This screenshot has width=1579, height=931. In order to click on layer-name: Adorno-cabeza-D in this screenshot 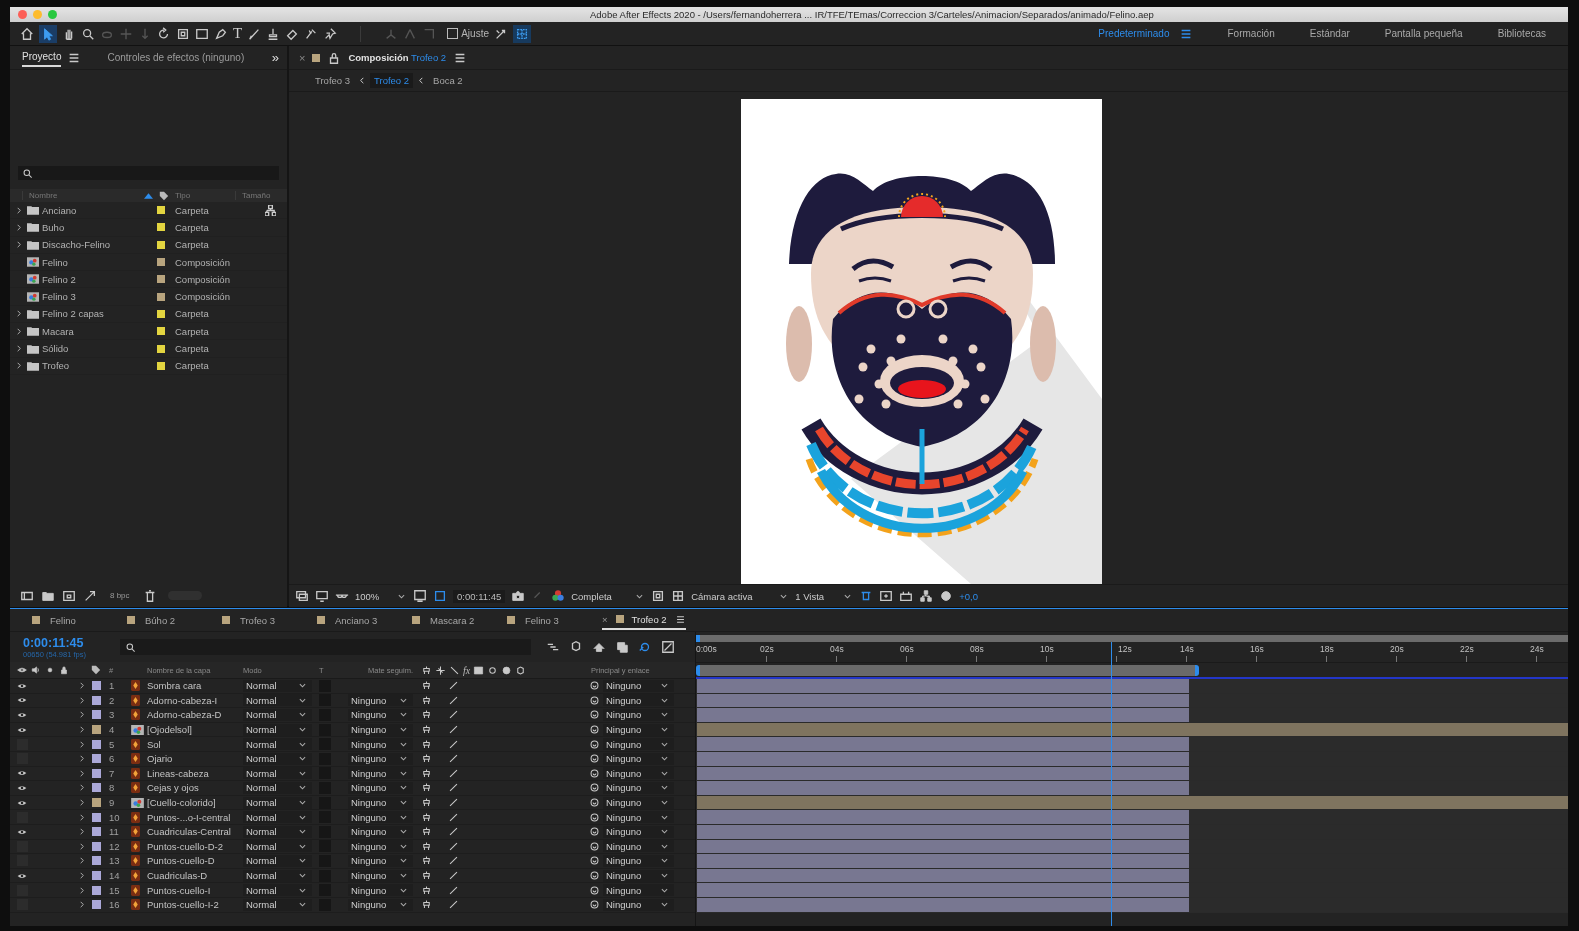, I will do `click(194, 715)`.